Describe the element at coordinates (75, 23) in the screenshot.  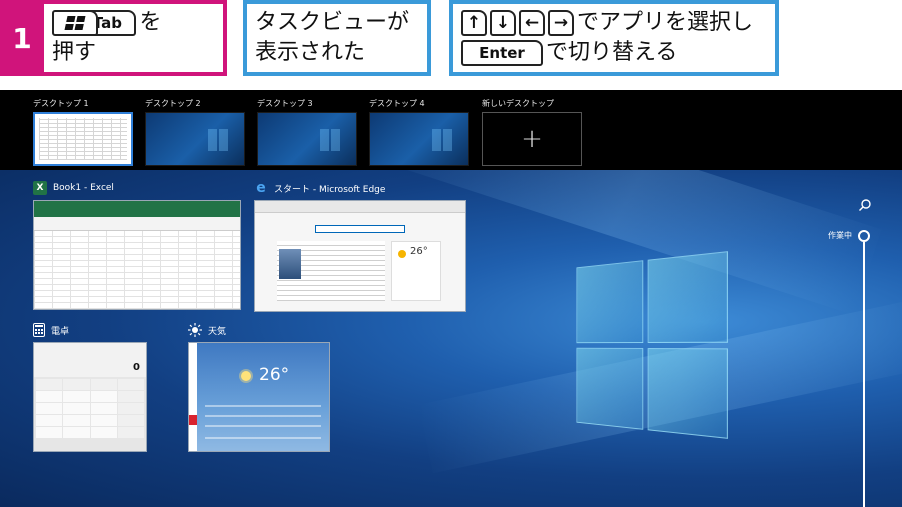
I see `windows-key-icon` at that location.